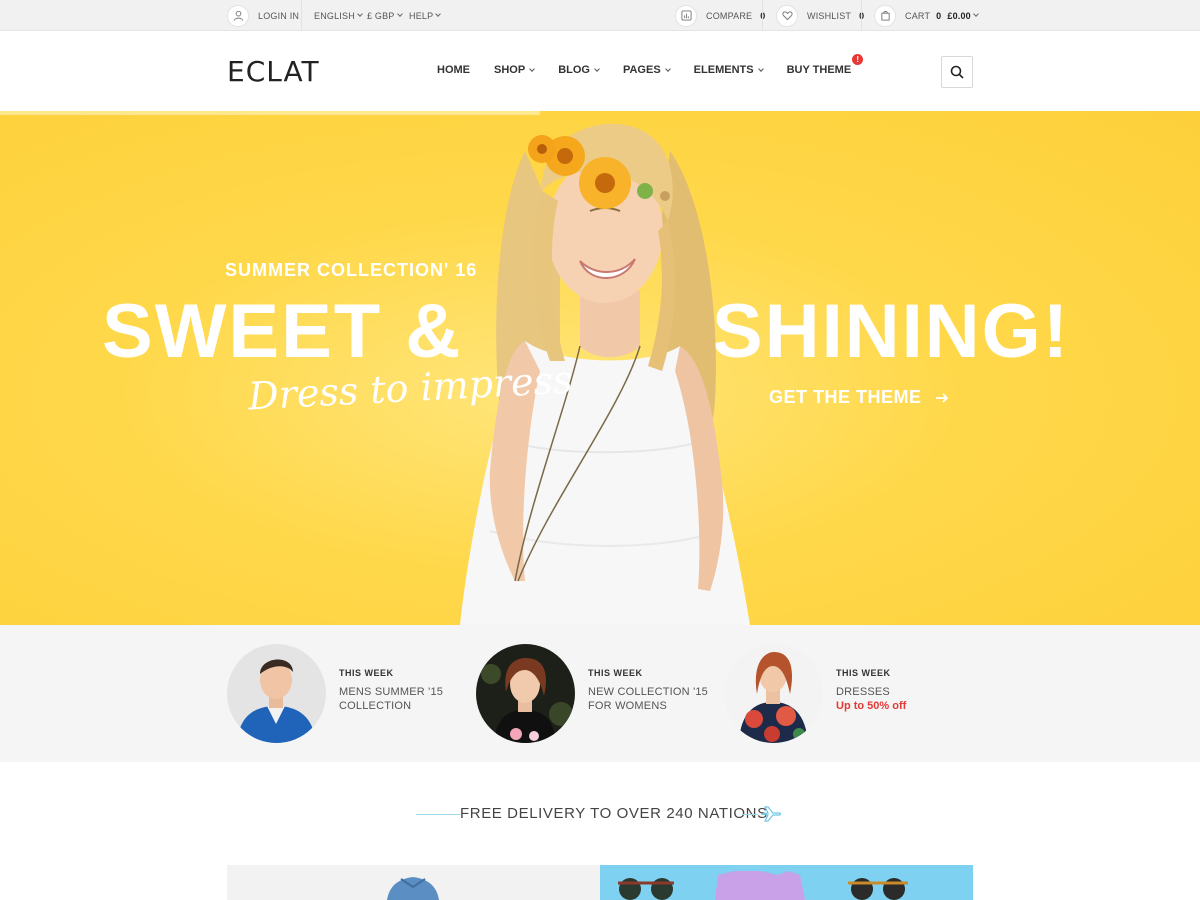 Image resolution: width=1200 pixels, height=900 pixels. What do you see at coordinates (686, 15) in the screenshot?
I see `compare-icon` at bounding box center [686, 15].